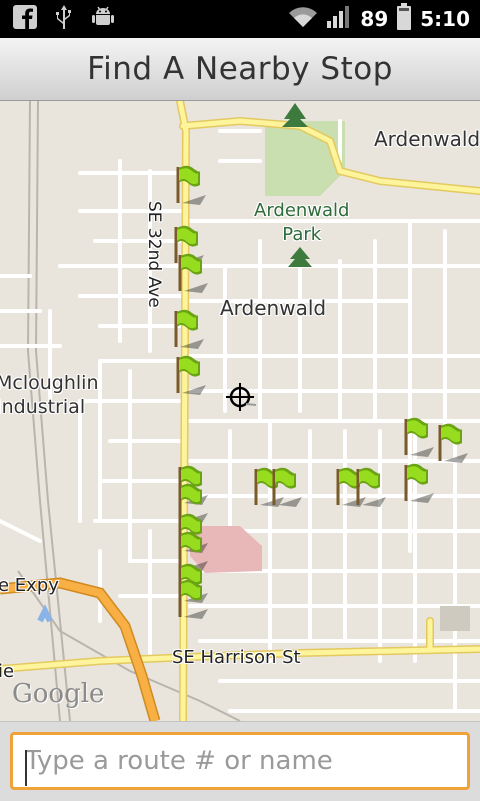 This screenshot has width=480, height=801. Describe the element at coordinates (25, 19) in the screenshot. I see `facebook-icon` at that location.